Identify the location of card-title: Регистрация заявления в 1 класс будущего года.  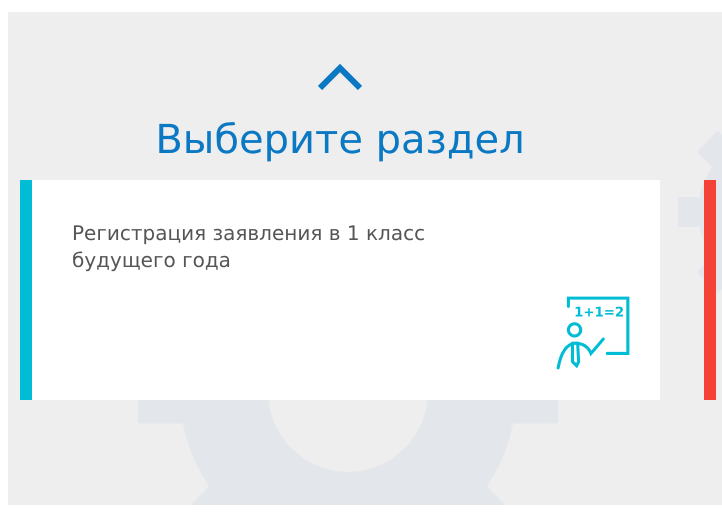
(249, 247).